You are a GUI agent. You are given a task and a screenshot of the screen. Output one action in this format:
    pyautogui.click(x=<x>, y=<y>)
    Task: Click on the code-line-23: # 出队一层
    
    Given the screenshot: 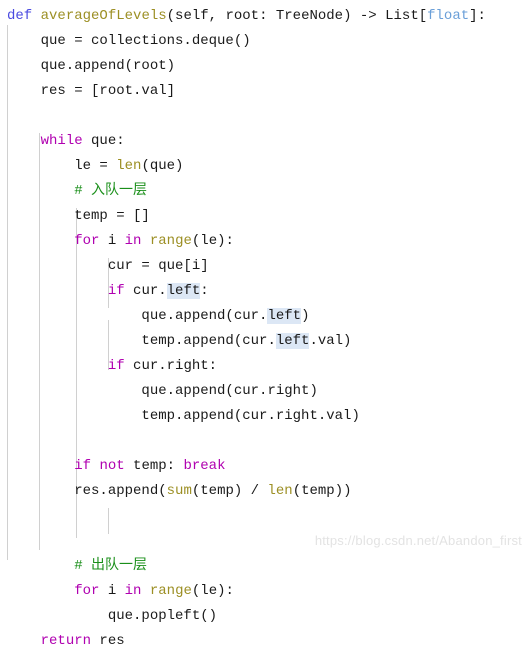 What is the action you would take?
    pyautogui.click(x=264, y=566)
    